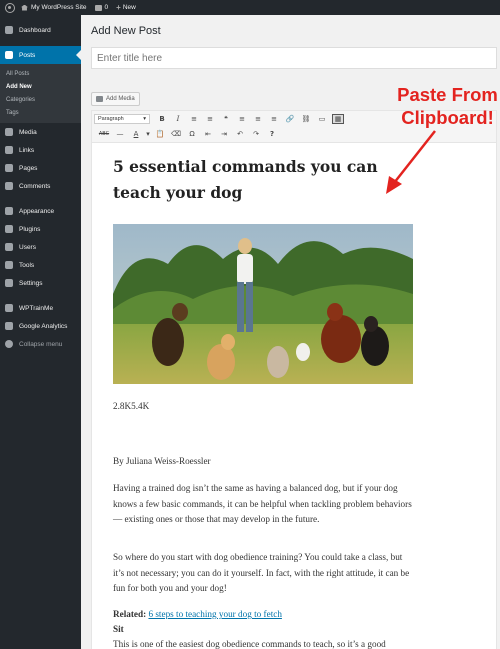 Image resolution: width=500 pixels, height=649 pixels. What do you see at coordinates (111, 118) in the screenshot?
I see `format-select-value: Paragraph` at bounding box center [111, 118].